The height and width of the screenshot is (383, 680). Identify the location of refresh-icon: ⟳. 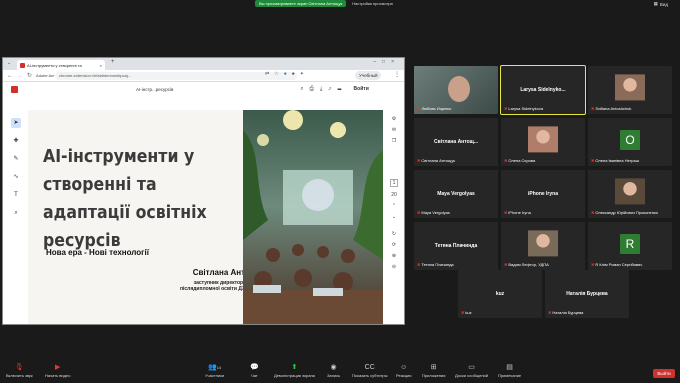
(394, 245).